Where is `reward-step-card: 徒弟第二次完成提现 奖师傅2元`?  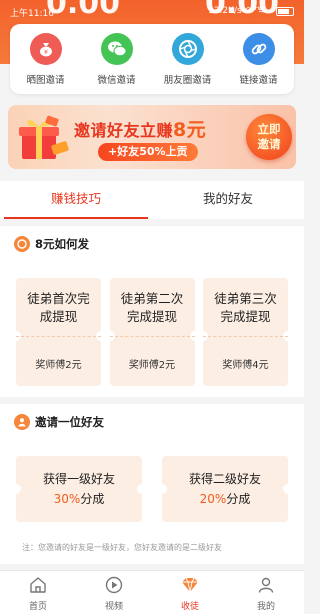
reward-step-card: 徒弟第二次完成提现 奖师傅2元 is located at coordinates (152, 332).